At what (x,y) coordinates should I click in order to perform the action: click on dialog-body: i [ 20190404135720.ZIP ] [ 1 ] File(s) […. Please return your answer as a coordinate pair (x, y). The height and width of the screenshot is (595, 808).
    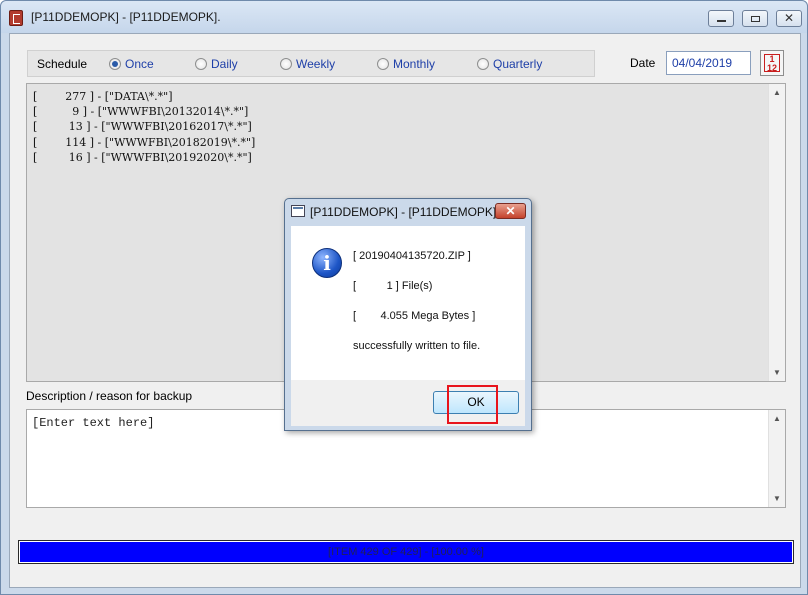
    Looking at the image, I should click on (408, 303).